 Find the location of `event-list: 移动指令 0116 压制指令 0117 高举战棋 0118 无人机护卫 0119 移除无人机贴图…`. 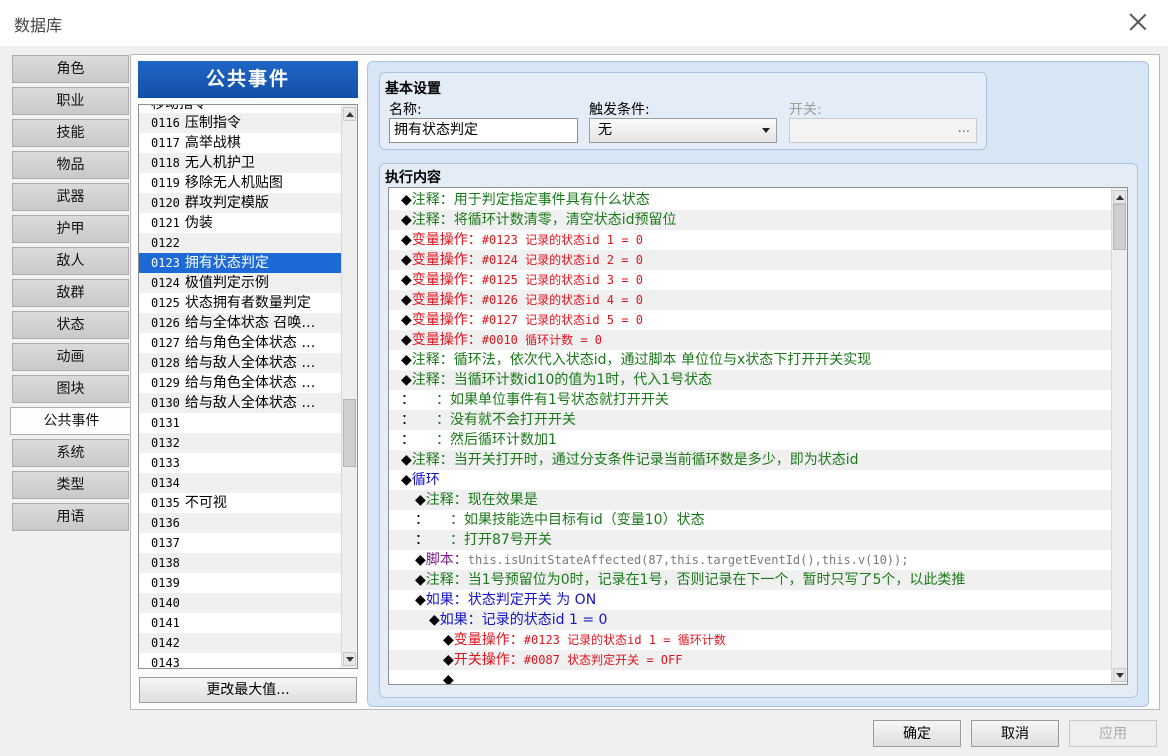

event-list: 移动指令 0116 压制指令 0117 高举战棋 0118 无人机护卫 0119 移除无人机贴图… is located at coordinates (248, 386).